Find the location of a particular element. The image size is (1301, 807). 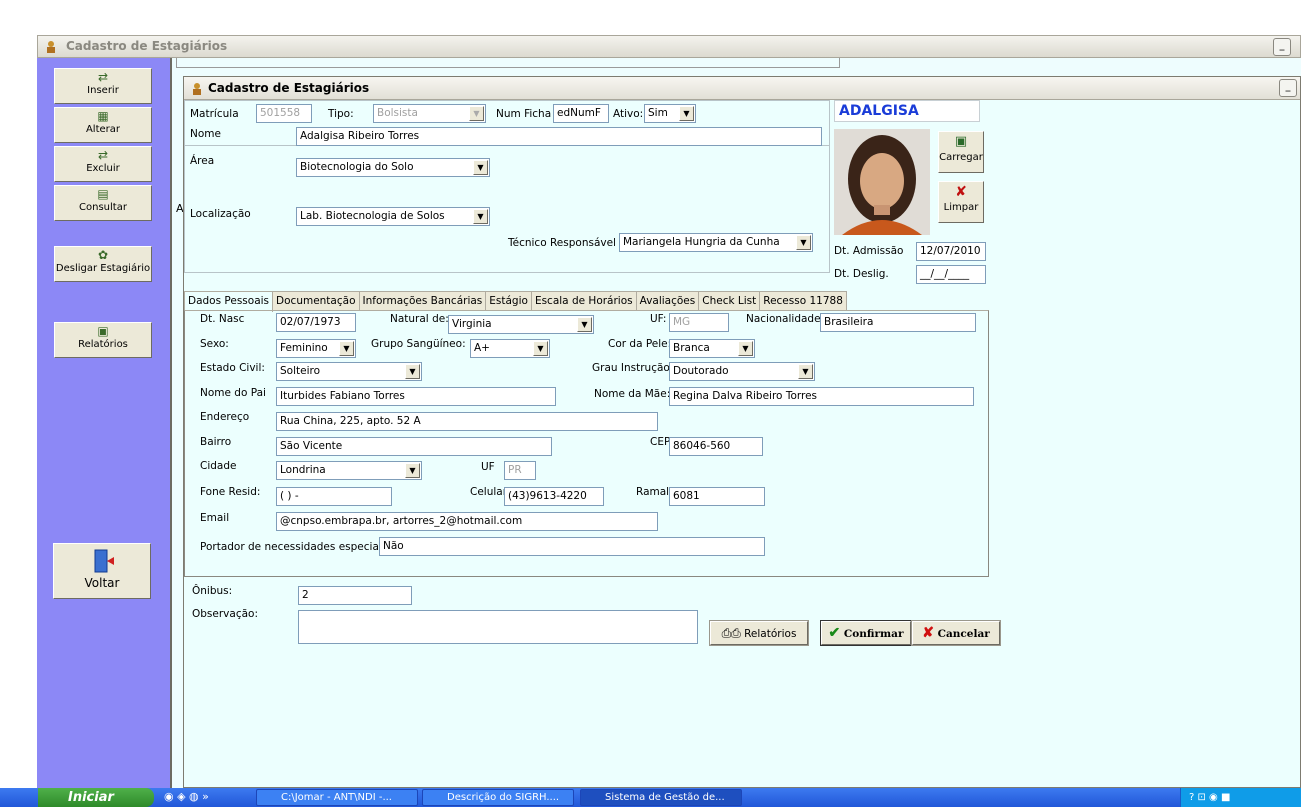

tab-escala-de-horarios: Escala de Horários is located at coordinates (583, 300).